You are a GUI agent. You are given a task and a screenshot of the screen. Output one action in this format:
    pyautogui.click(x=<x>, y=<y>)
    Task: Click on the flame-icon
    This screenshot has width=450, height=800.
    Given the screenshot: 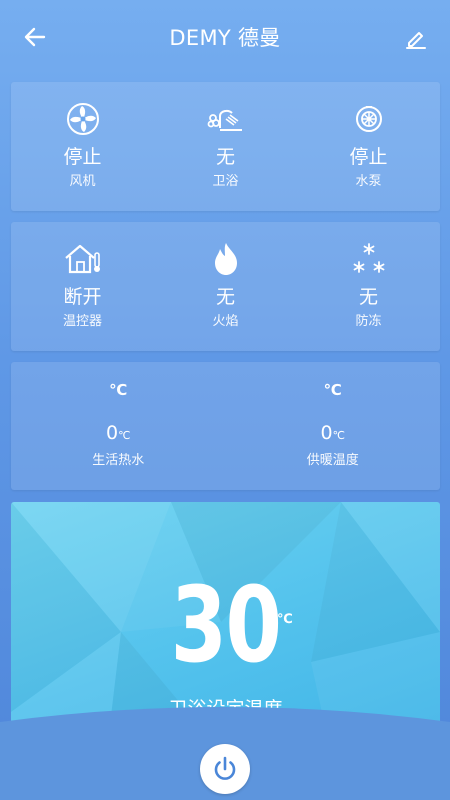 What is the action you would take?
    pyautogui.click(x=225, y=259)
    